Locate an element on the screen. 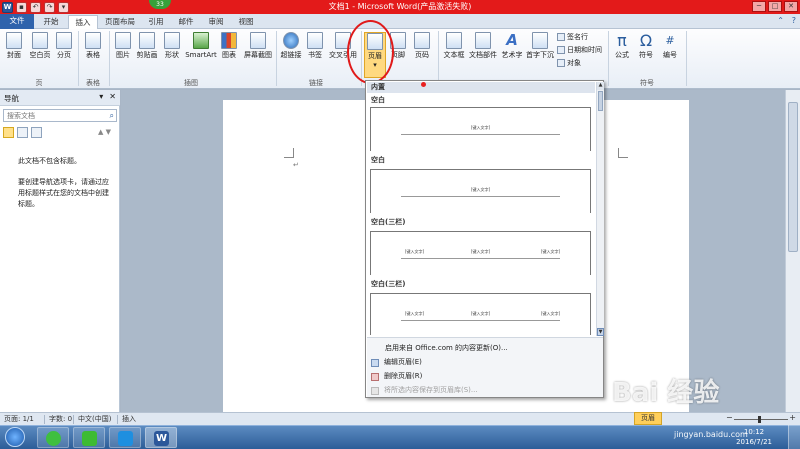  cover-button: 封面 is located at coordinates (14, 46).